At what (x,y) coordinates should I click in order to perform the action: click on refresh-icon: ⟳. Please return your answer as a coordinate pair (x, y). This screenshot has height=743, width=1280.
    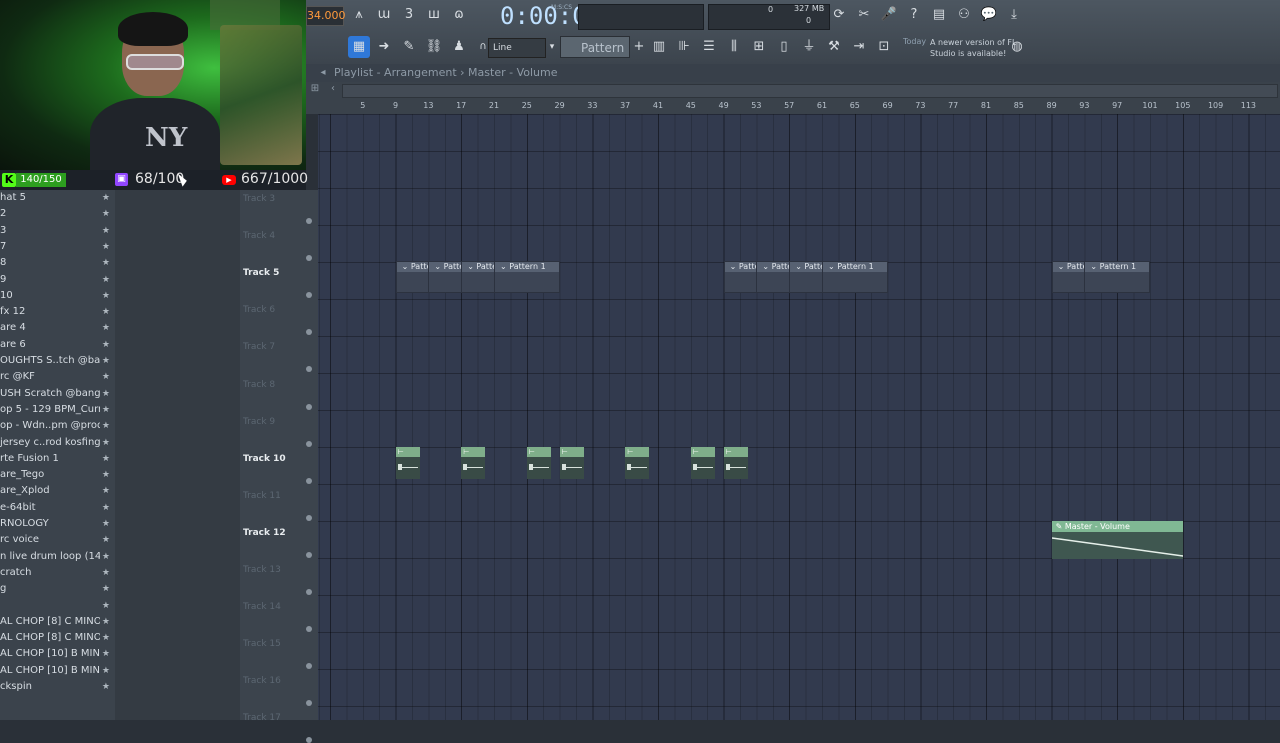
    Looking at the image, I should click on (839, 15).